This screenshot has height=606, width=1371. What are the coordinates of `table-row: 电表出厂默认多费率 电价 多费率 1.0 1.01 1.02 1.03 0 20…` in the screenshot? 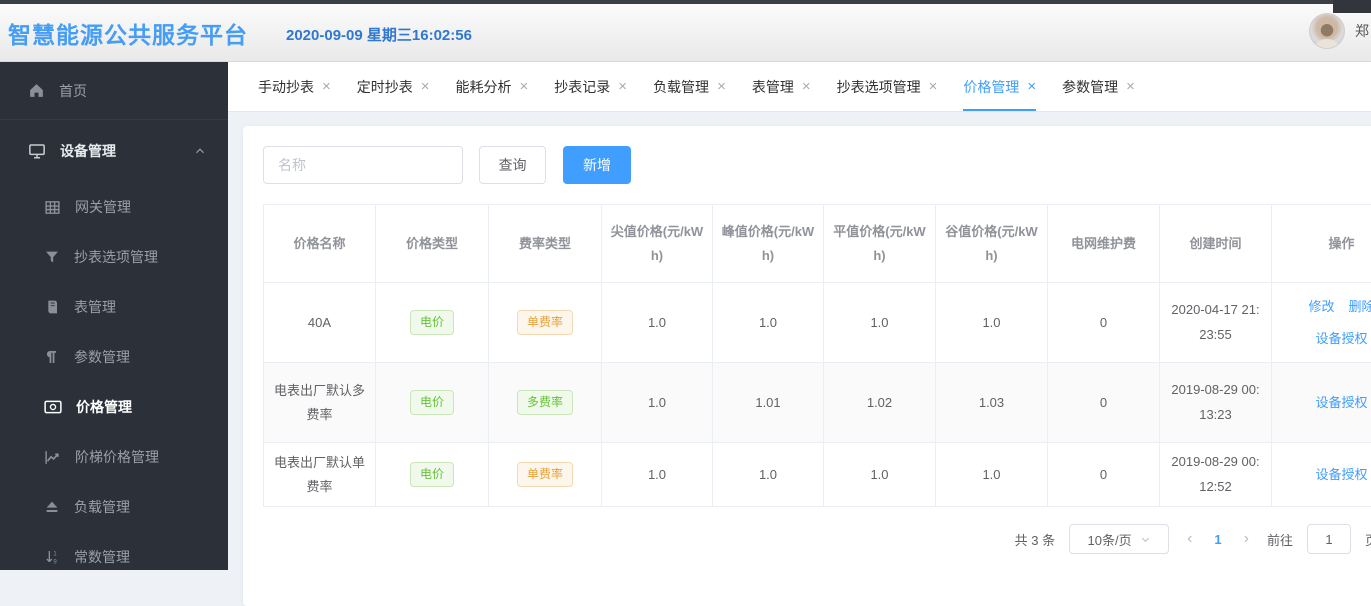 It's located at (817, 403).